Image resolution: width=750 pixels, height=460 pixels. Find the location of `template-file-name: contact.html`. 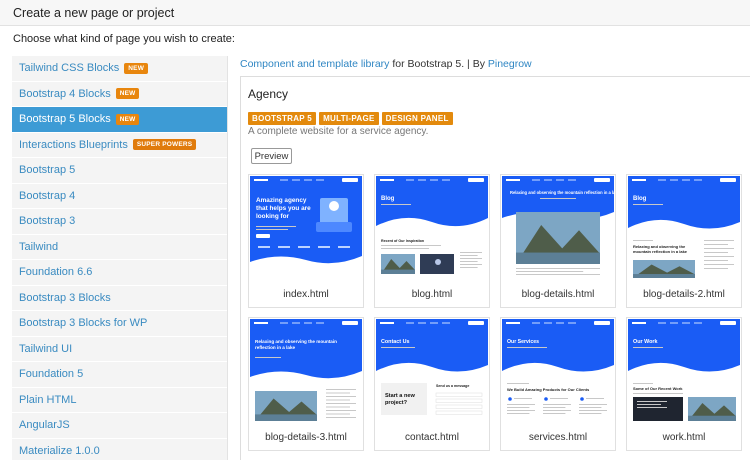

template-file-name: contact.html is located at coordinates (432, 437).